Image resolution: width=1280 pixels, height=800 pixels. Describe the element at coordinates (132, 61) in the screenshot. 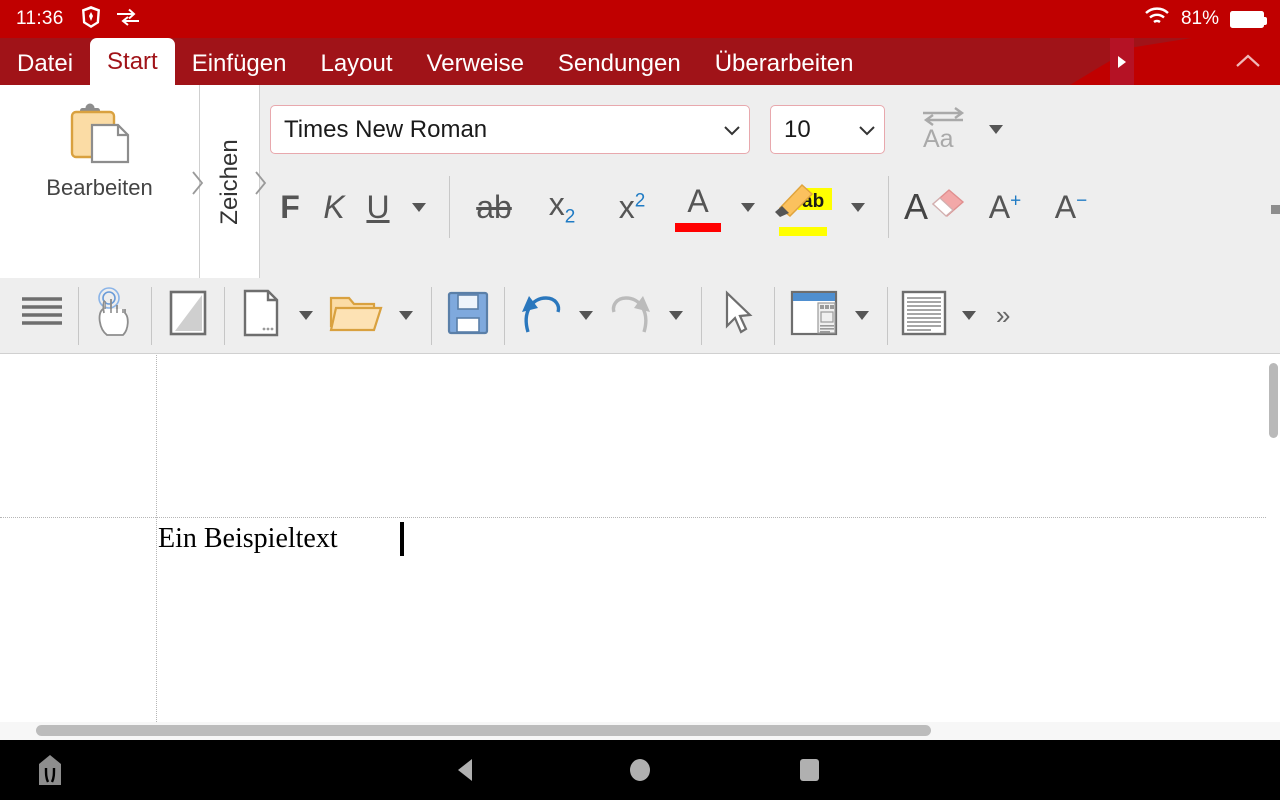

I see `tab-start: Start` at that location.